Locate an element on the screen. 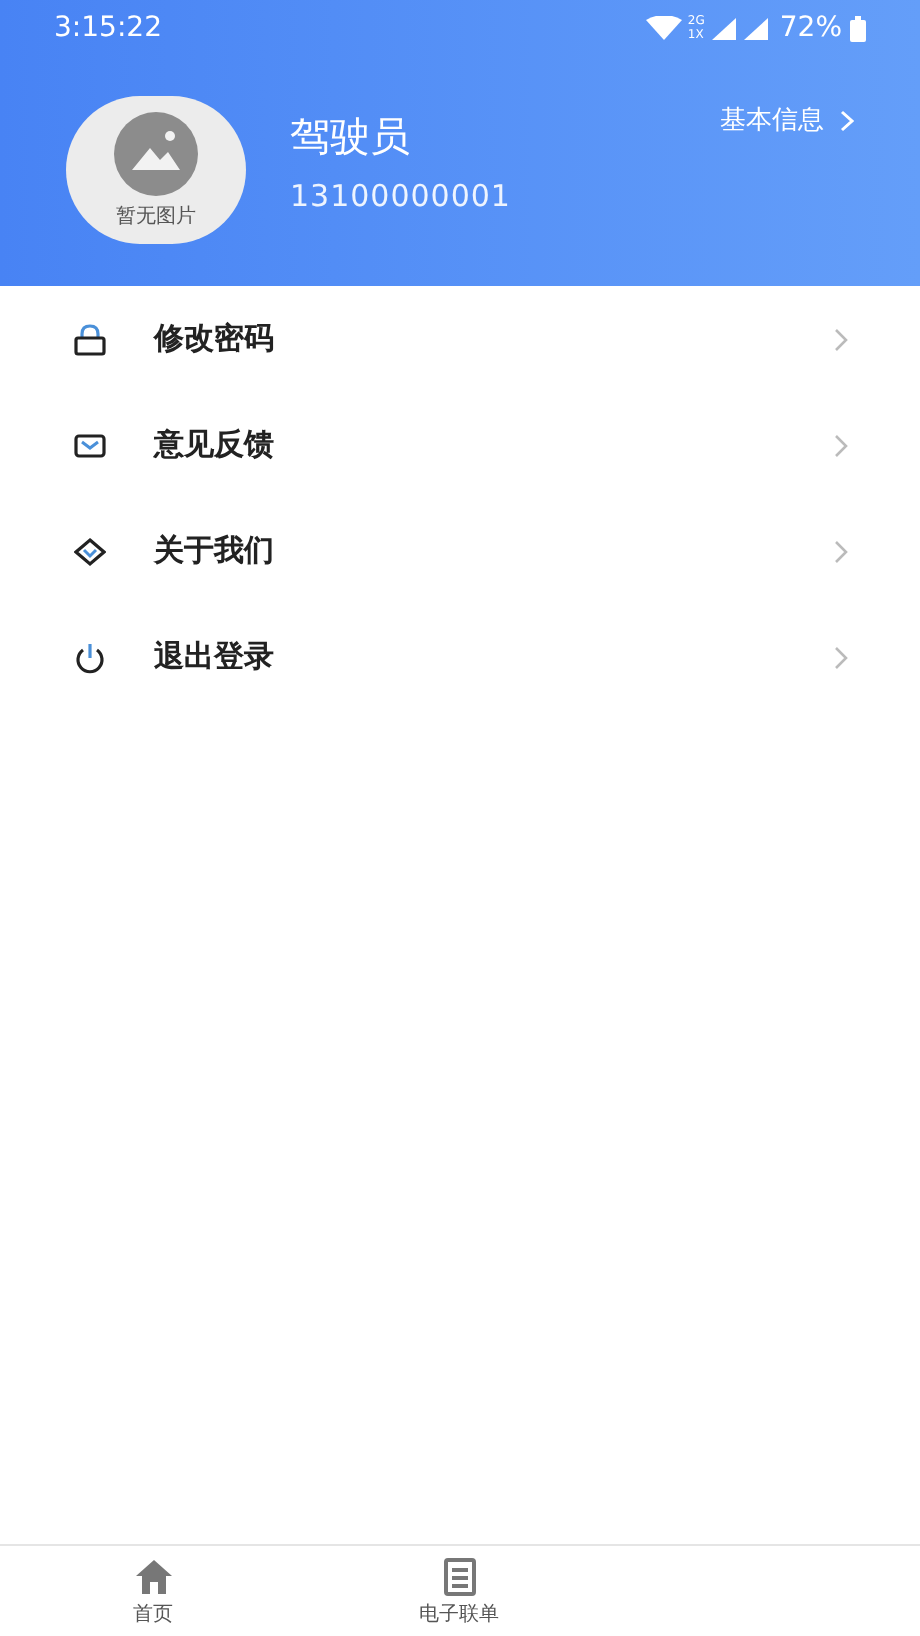 The height and width of the screenshot is (1636, 920). nav-tab: 首页 is located at coordinates (153, 1591).